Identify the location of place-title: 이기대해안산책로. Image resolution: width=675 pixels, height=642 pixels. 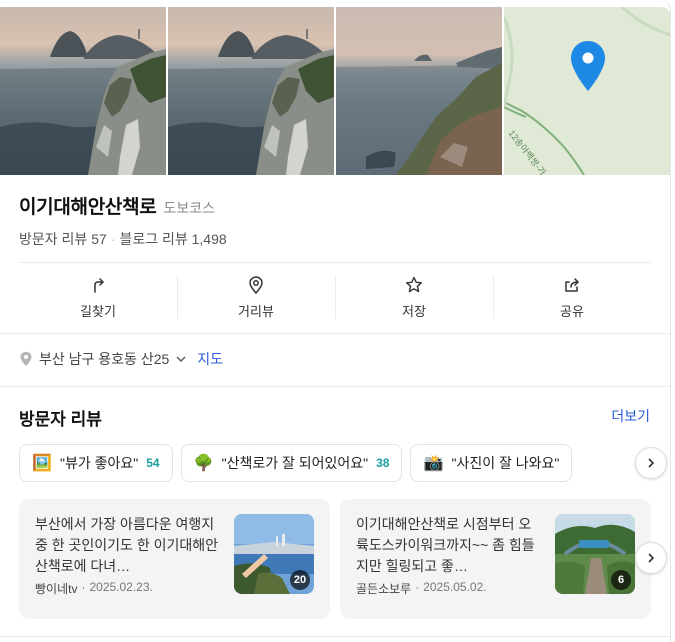
(88, 207).